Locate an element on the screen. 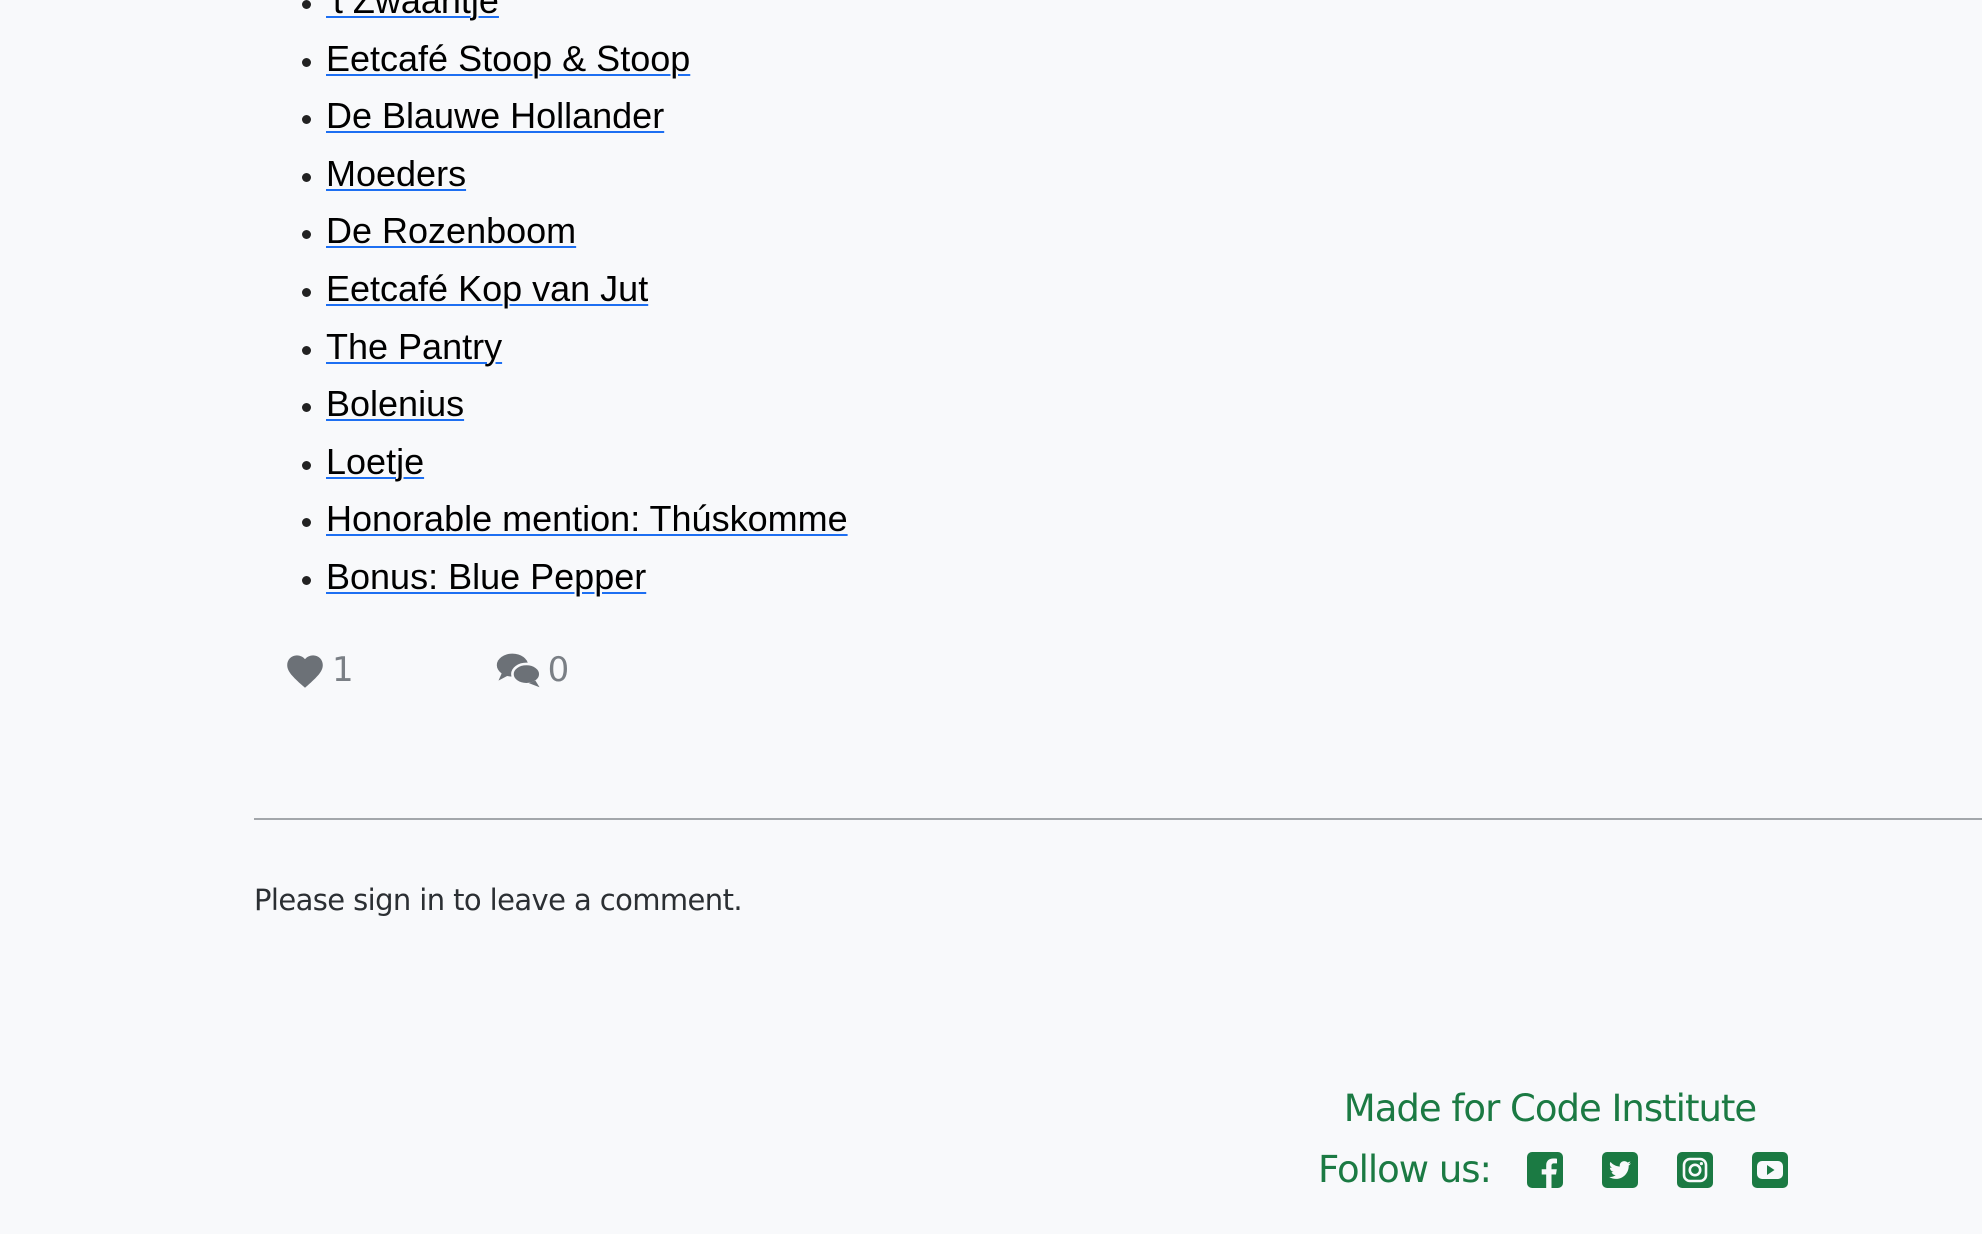  list-item: De Rozenboom is located at coordinates (587, 231).